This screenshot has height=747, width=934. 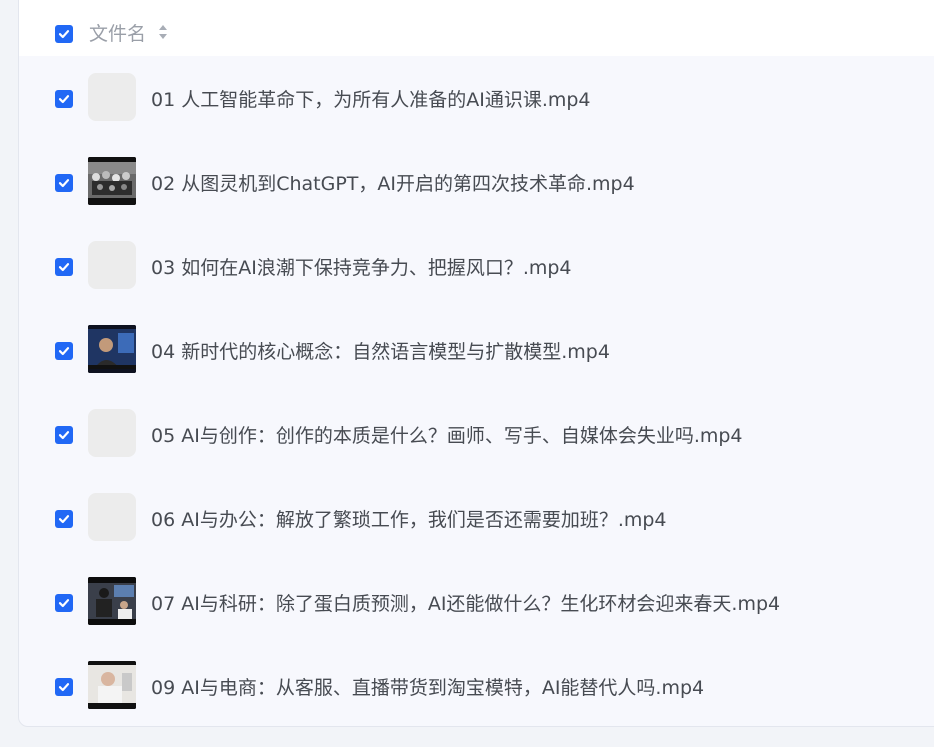 What do you see at coordinates (447, 434) in the screenshot?
I see `file-name: 05 AI与创作：创作的本质是什么？画师、写手、自媒体会失业吗.mp4` at bounding box center [447, 434].